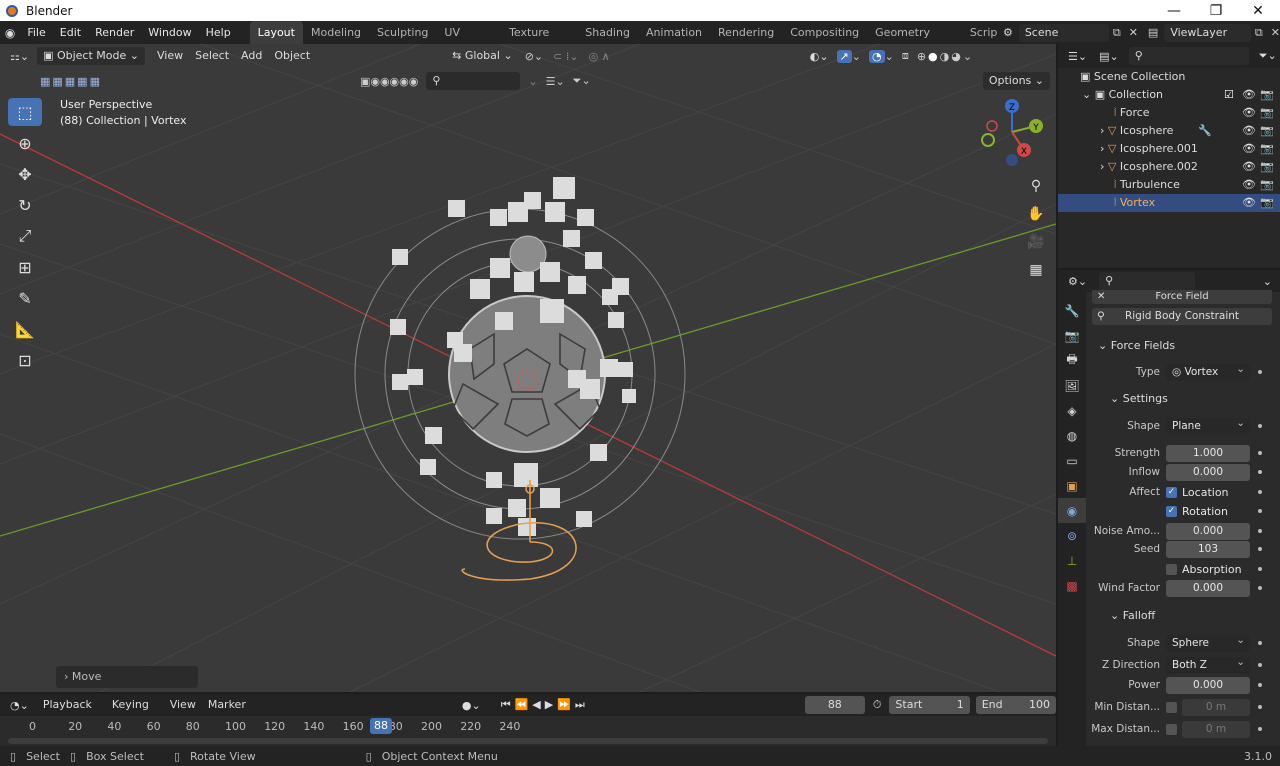  What do you see at coordinates (70, 32) in the screenshot?
I see `menu-edit: Edit` at bounding box center [70, 32].